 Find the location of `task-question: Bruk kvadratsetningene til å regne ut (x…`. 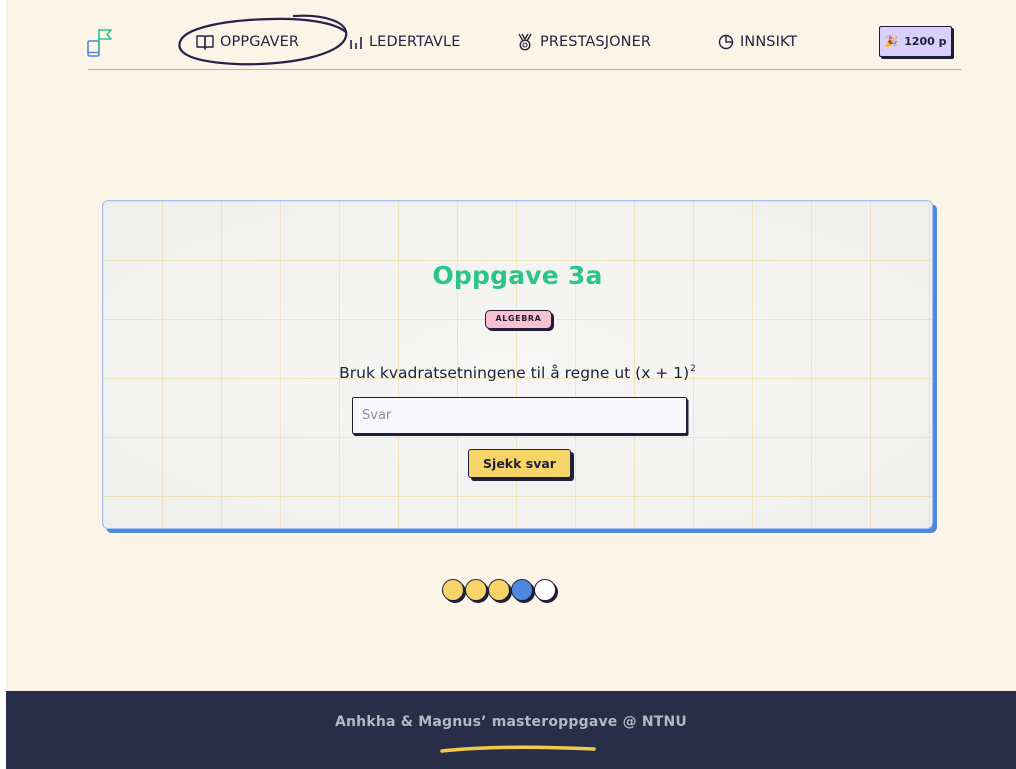

task-question: Bruk kvadratsetningene til å regne ut (x… is located at coordinates (517, 373).